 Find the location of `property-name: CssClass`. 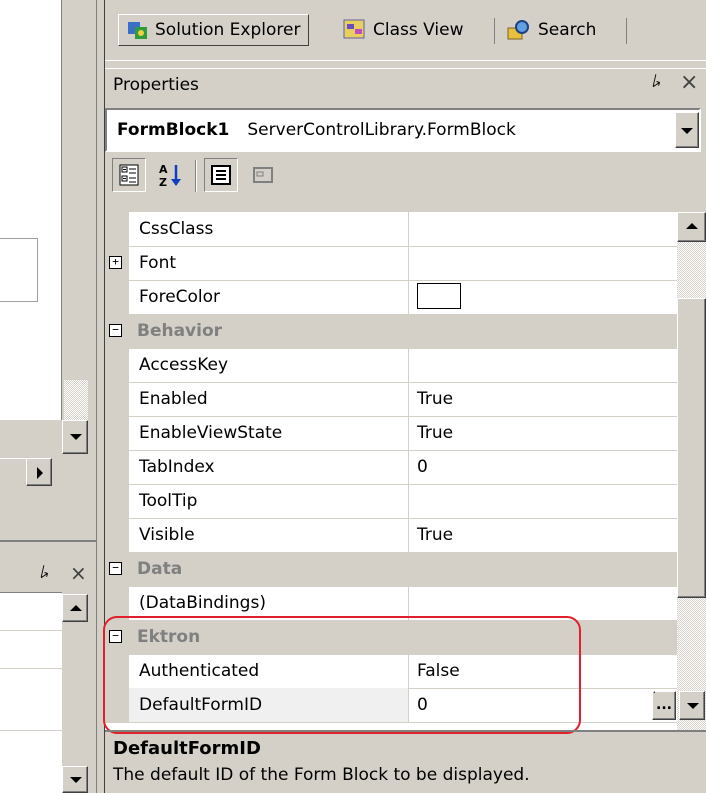

property-name: CssClass is located at coordinates (269, 229).